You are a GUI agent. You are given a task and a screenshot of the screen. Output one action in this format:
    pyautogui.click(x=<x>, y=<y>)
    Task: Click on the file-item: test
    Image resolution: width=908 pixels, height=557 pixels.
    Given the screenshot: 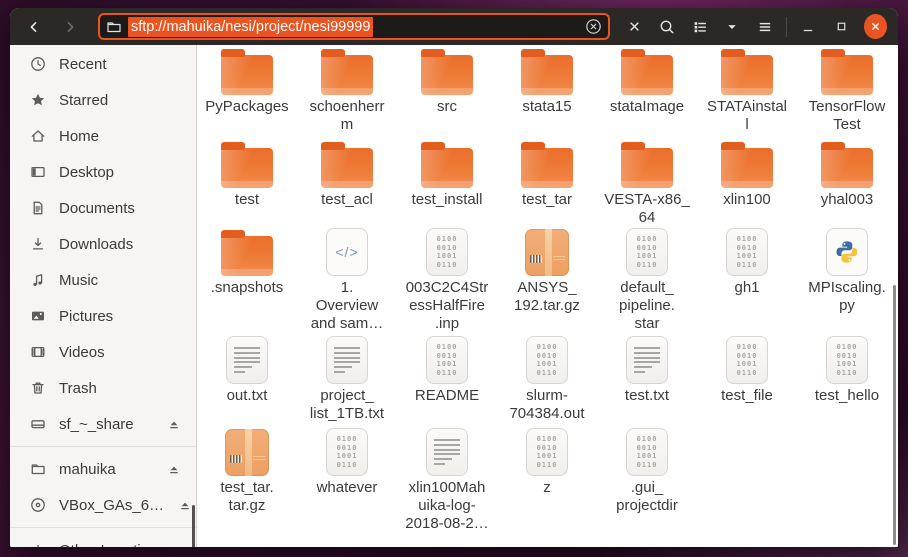 What is the action you would take?
    pyautogui.click(x=247, y=184)
    